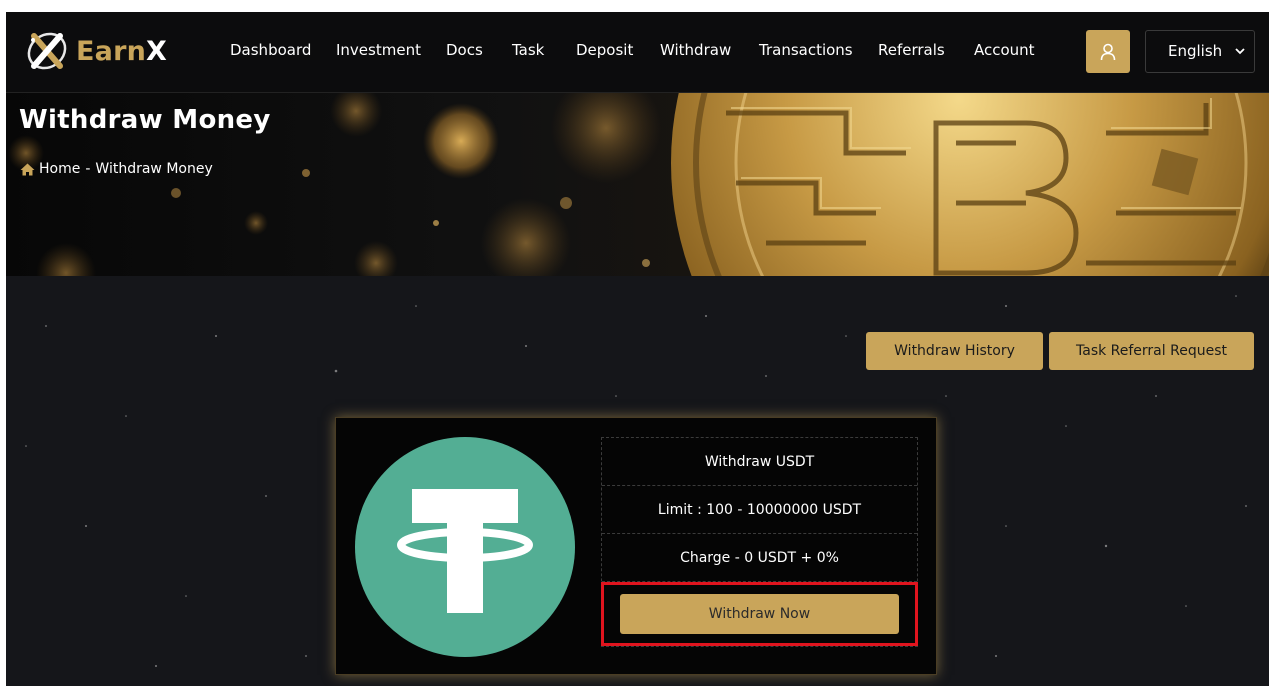  What do you see at coordinates (465, 547) in the screenshot?
I see `tether-usdt-icon` at bounding box center [465, 547].